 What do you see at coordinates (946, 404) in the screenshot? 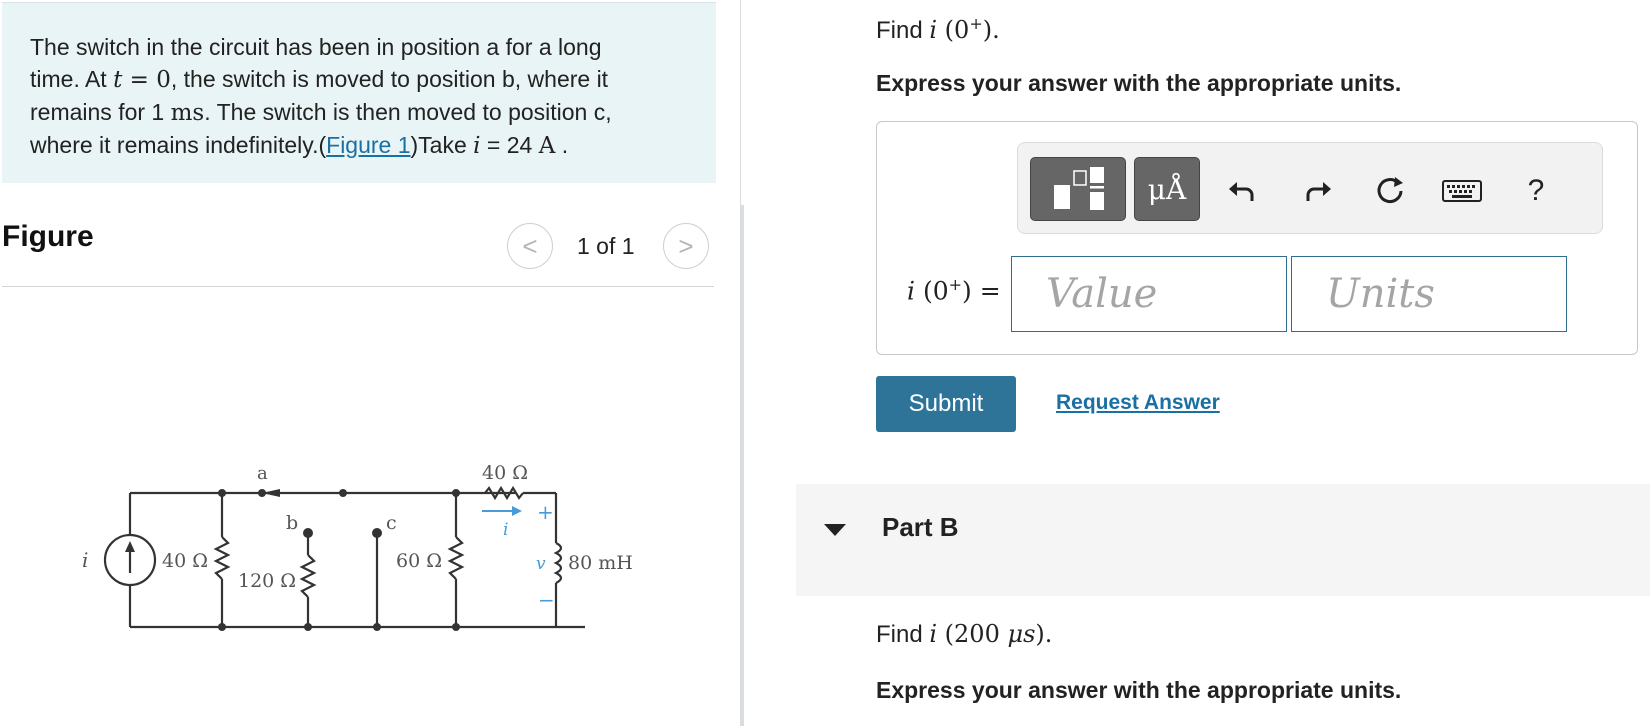
I see `submit-button: Submit` at bounding box center [946, 404].